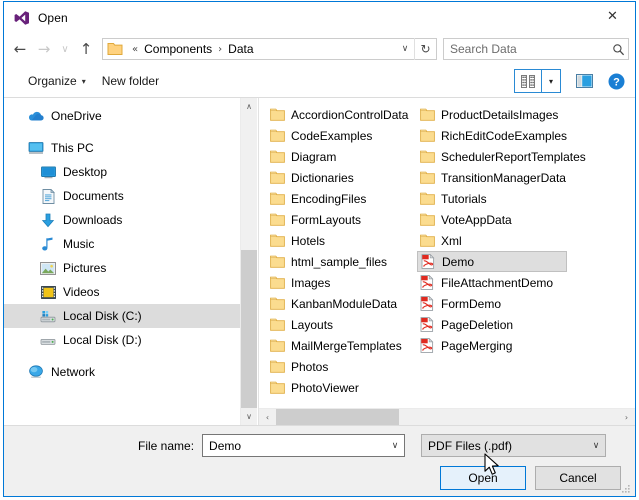 This screenshot has width=639, height=500. Describe the element at coordinates (342, 303) in the screenshot. I see `file-item: KanbanModuleData` at that location.